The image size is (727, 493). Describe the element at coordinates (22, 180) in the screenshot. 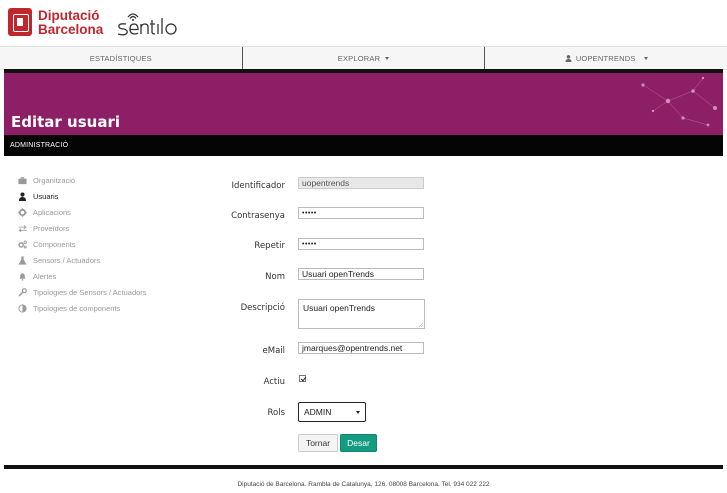

I see `briefcase-icon` at that location.